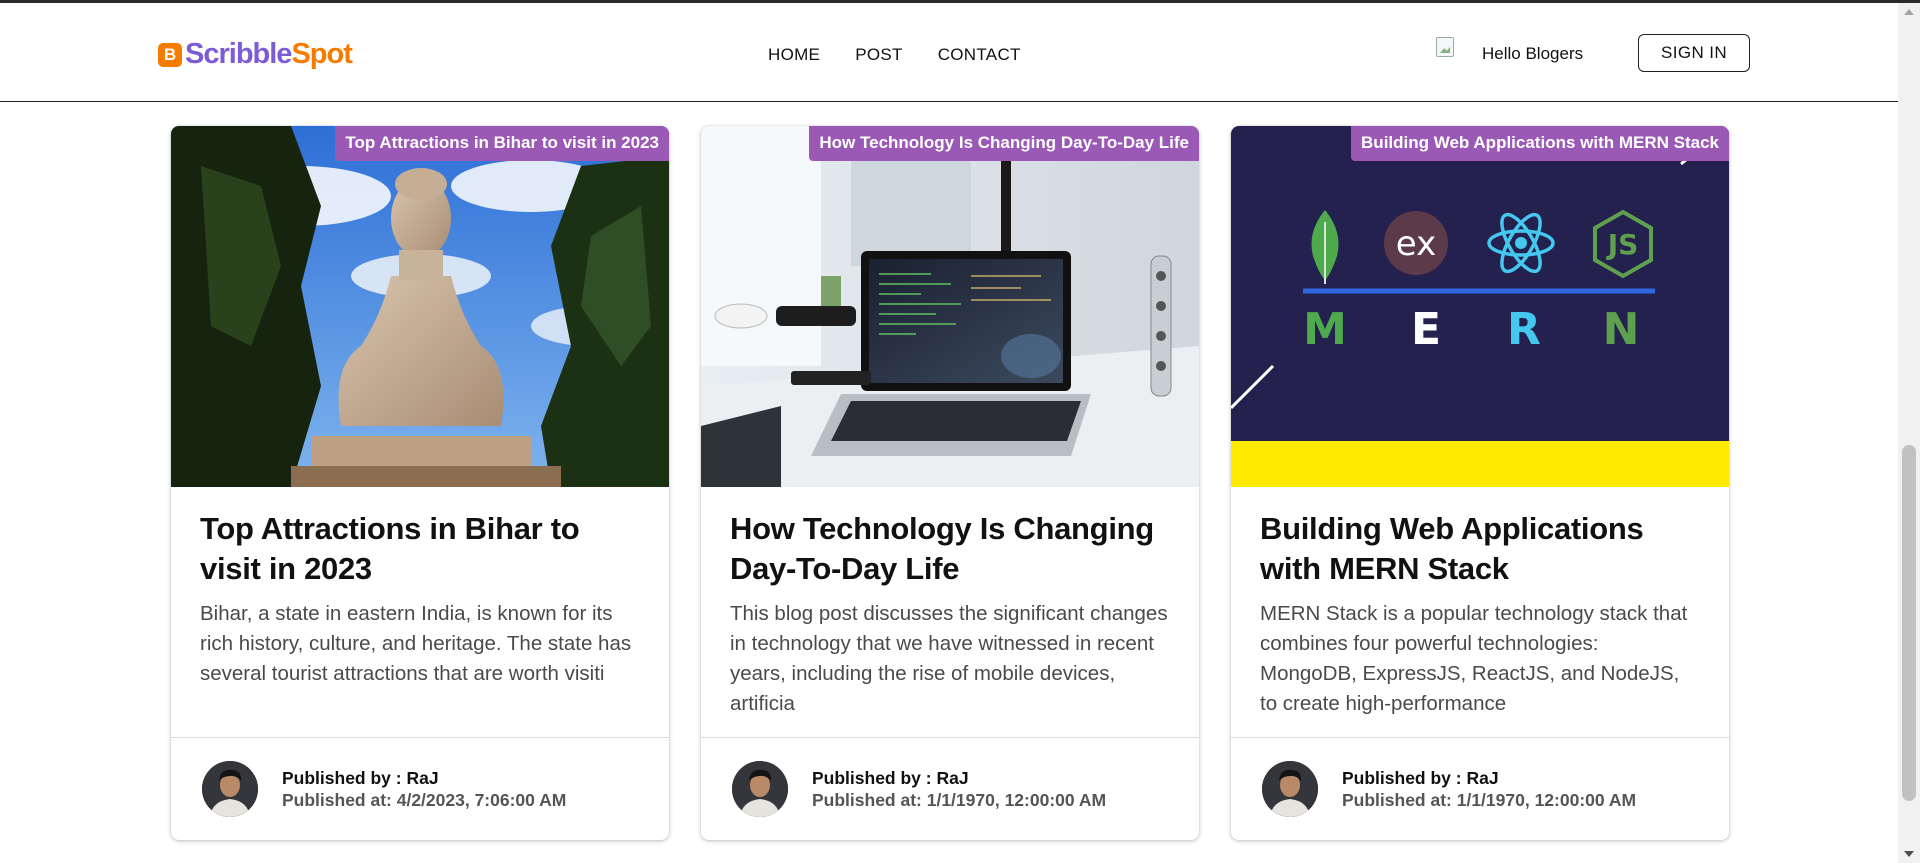 The height and width of the screenshot is (863, 1920). I want to click on user-greeting: Hello Blogers, so click(1508, 54).